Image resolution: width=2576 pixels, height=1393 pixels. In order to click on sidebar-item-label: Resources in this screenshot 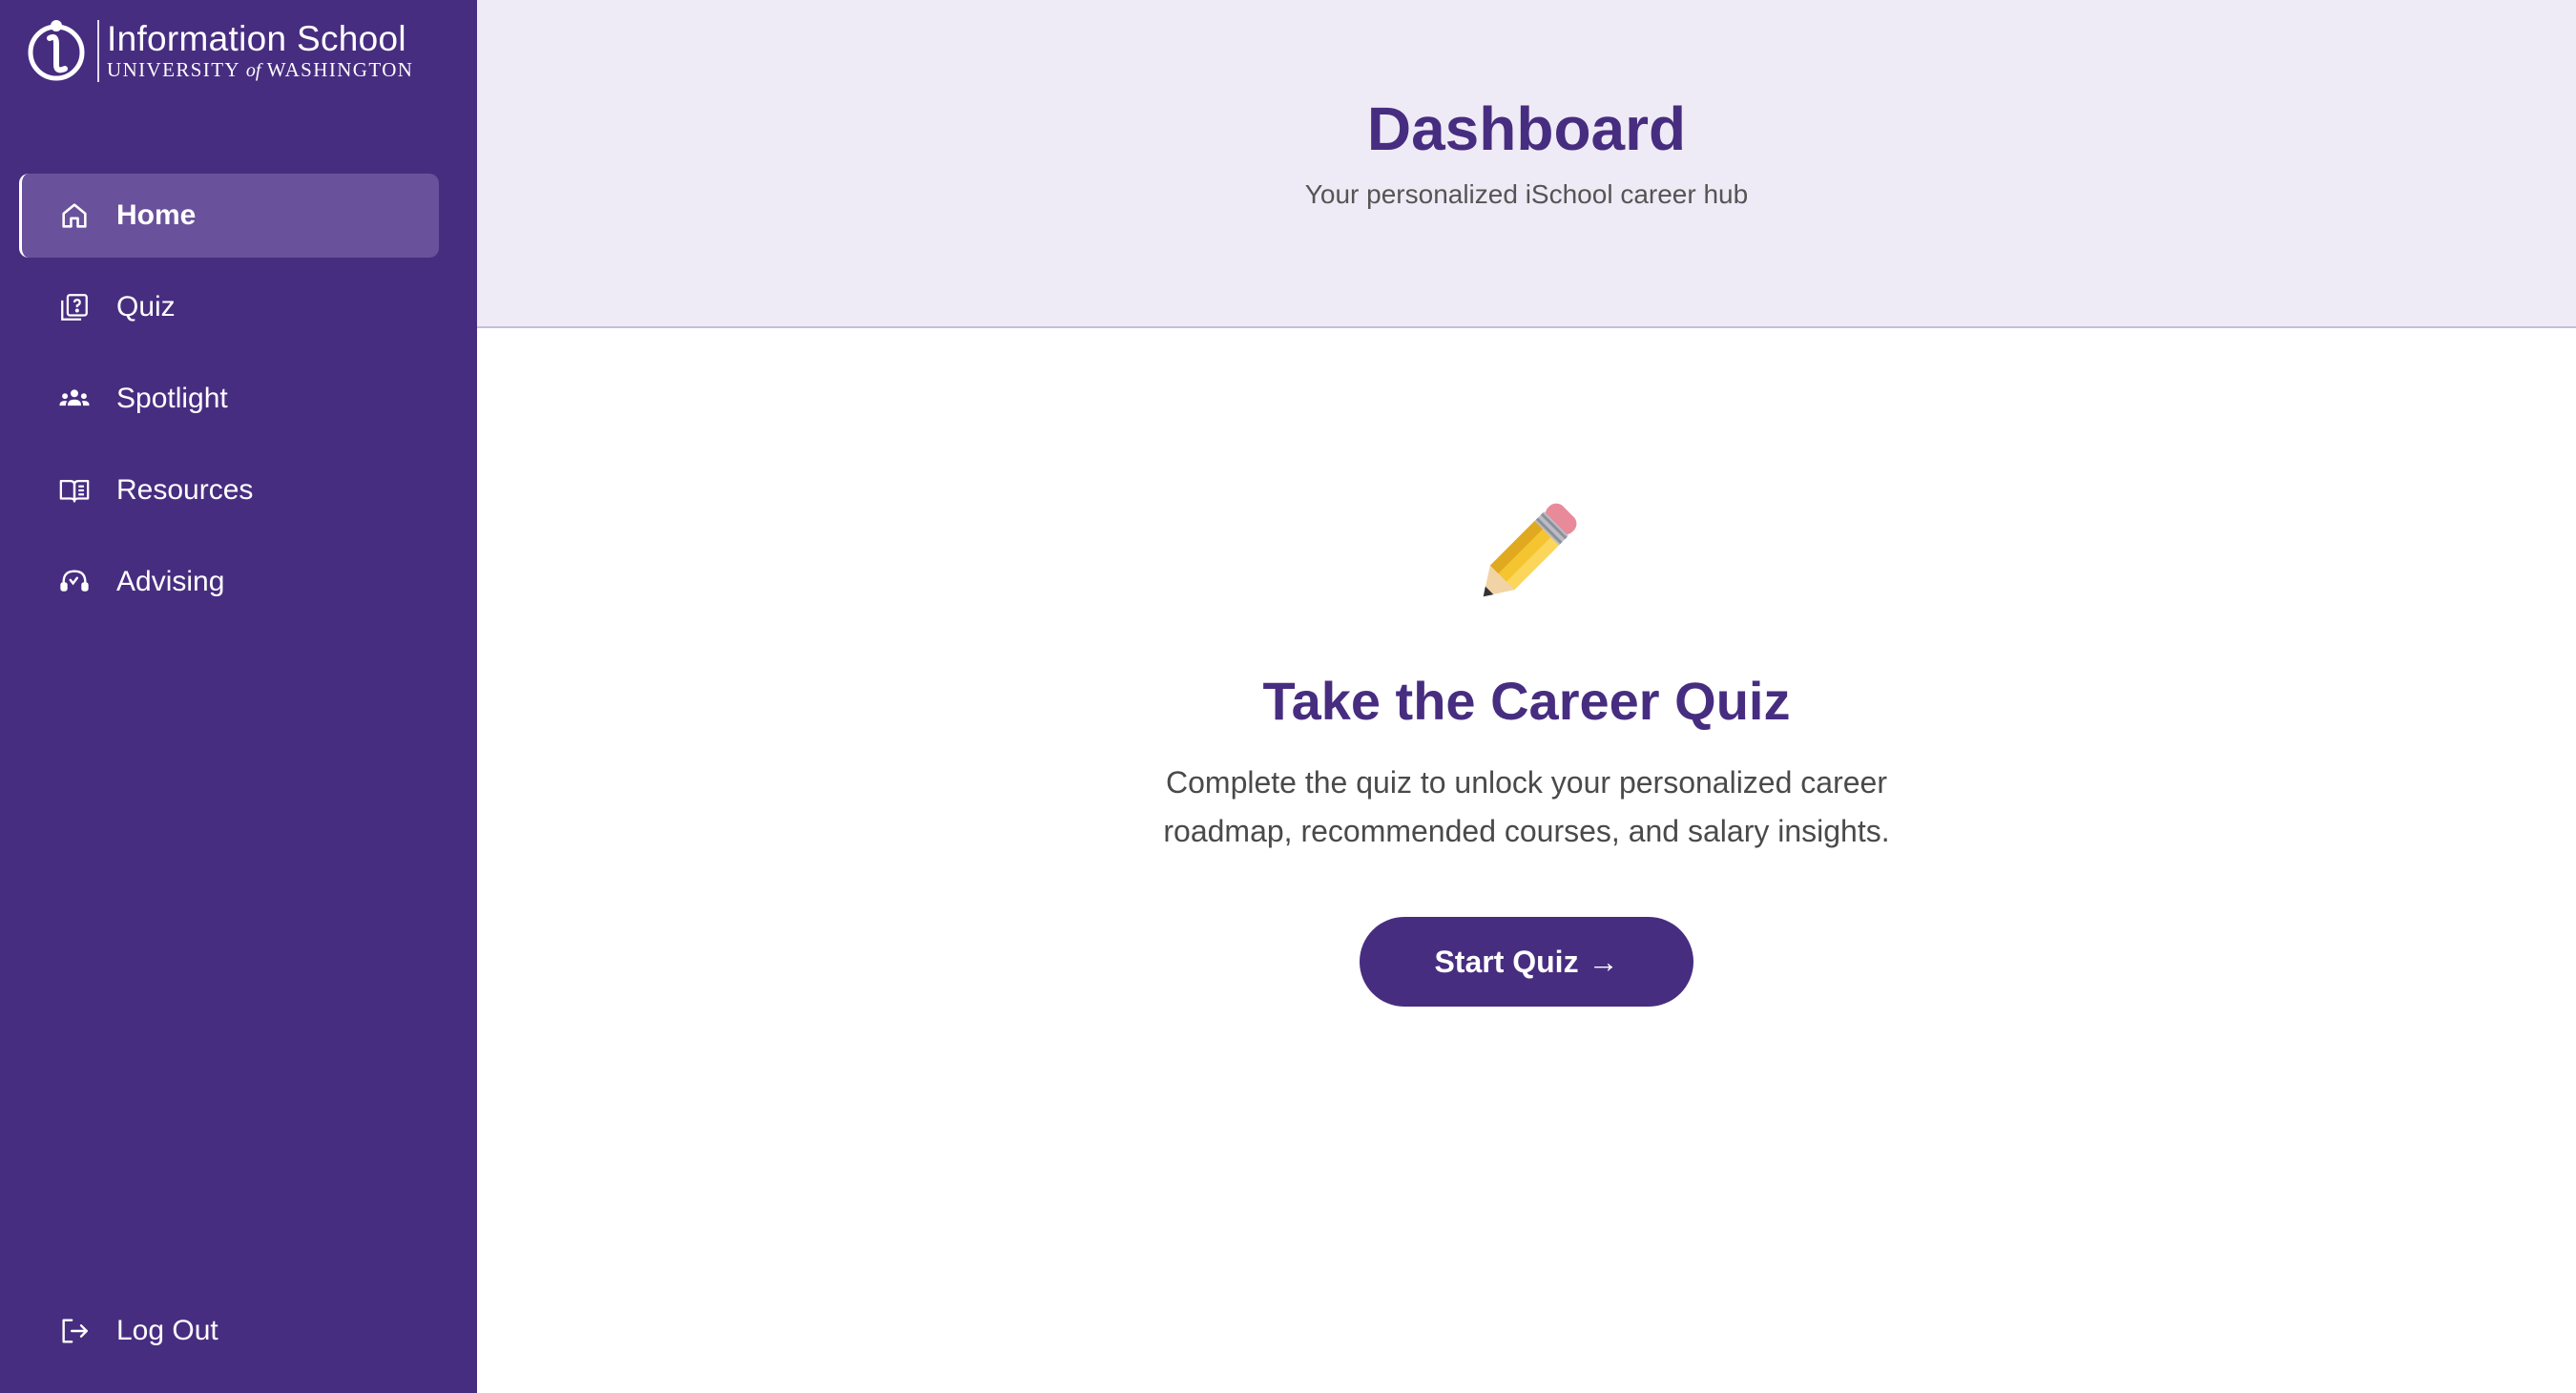, I will do `click(185, 490)`.